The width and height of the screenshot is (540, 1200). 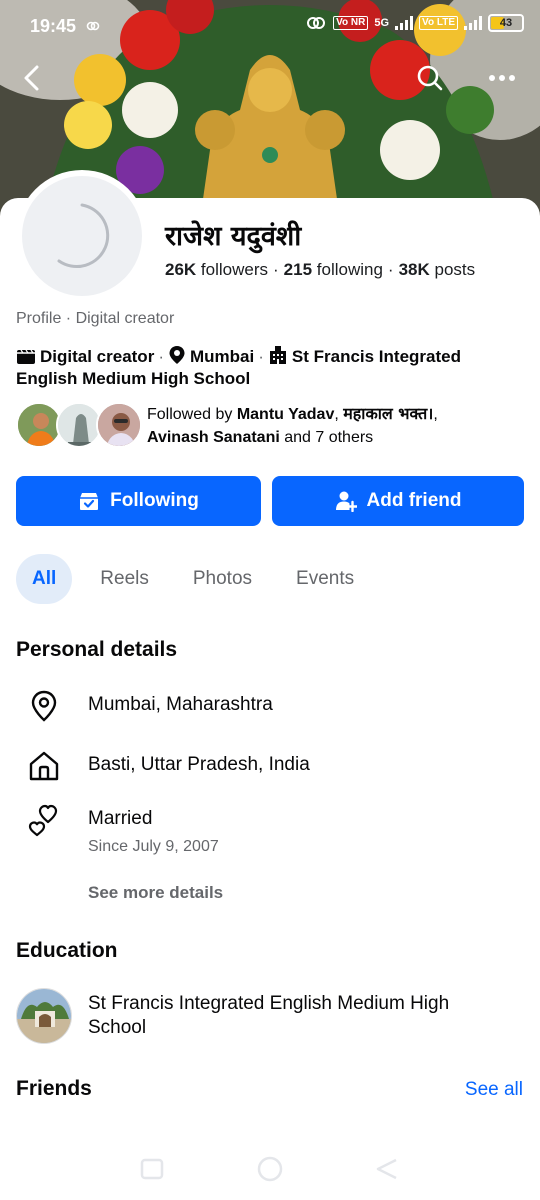 I want to click on system-nav-bar, so click(x=270, y=1170).